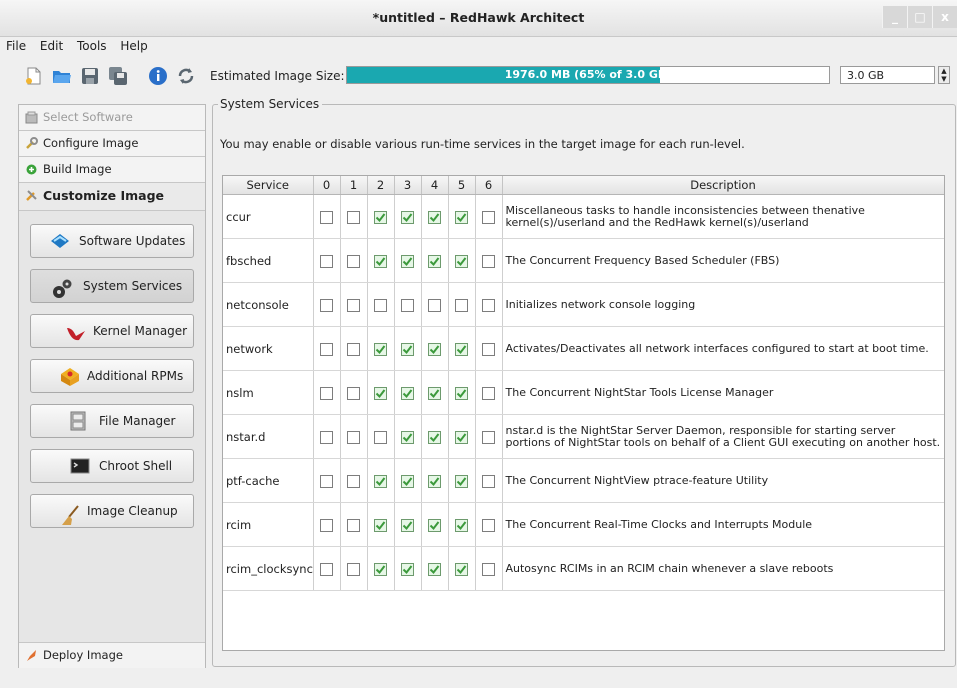 The height and width of the screenshot is (688, 957). Describe the element at coordinates (327, 185) in the screenshot. I see `column-header-level-0: 0` at that location.